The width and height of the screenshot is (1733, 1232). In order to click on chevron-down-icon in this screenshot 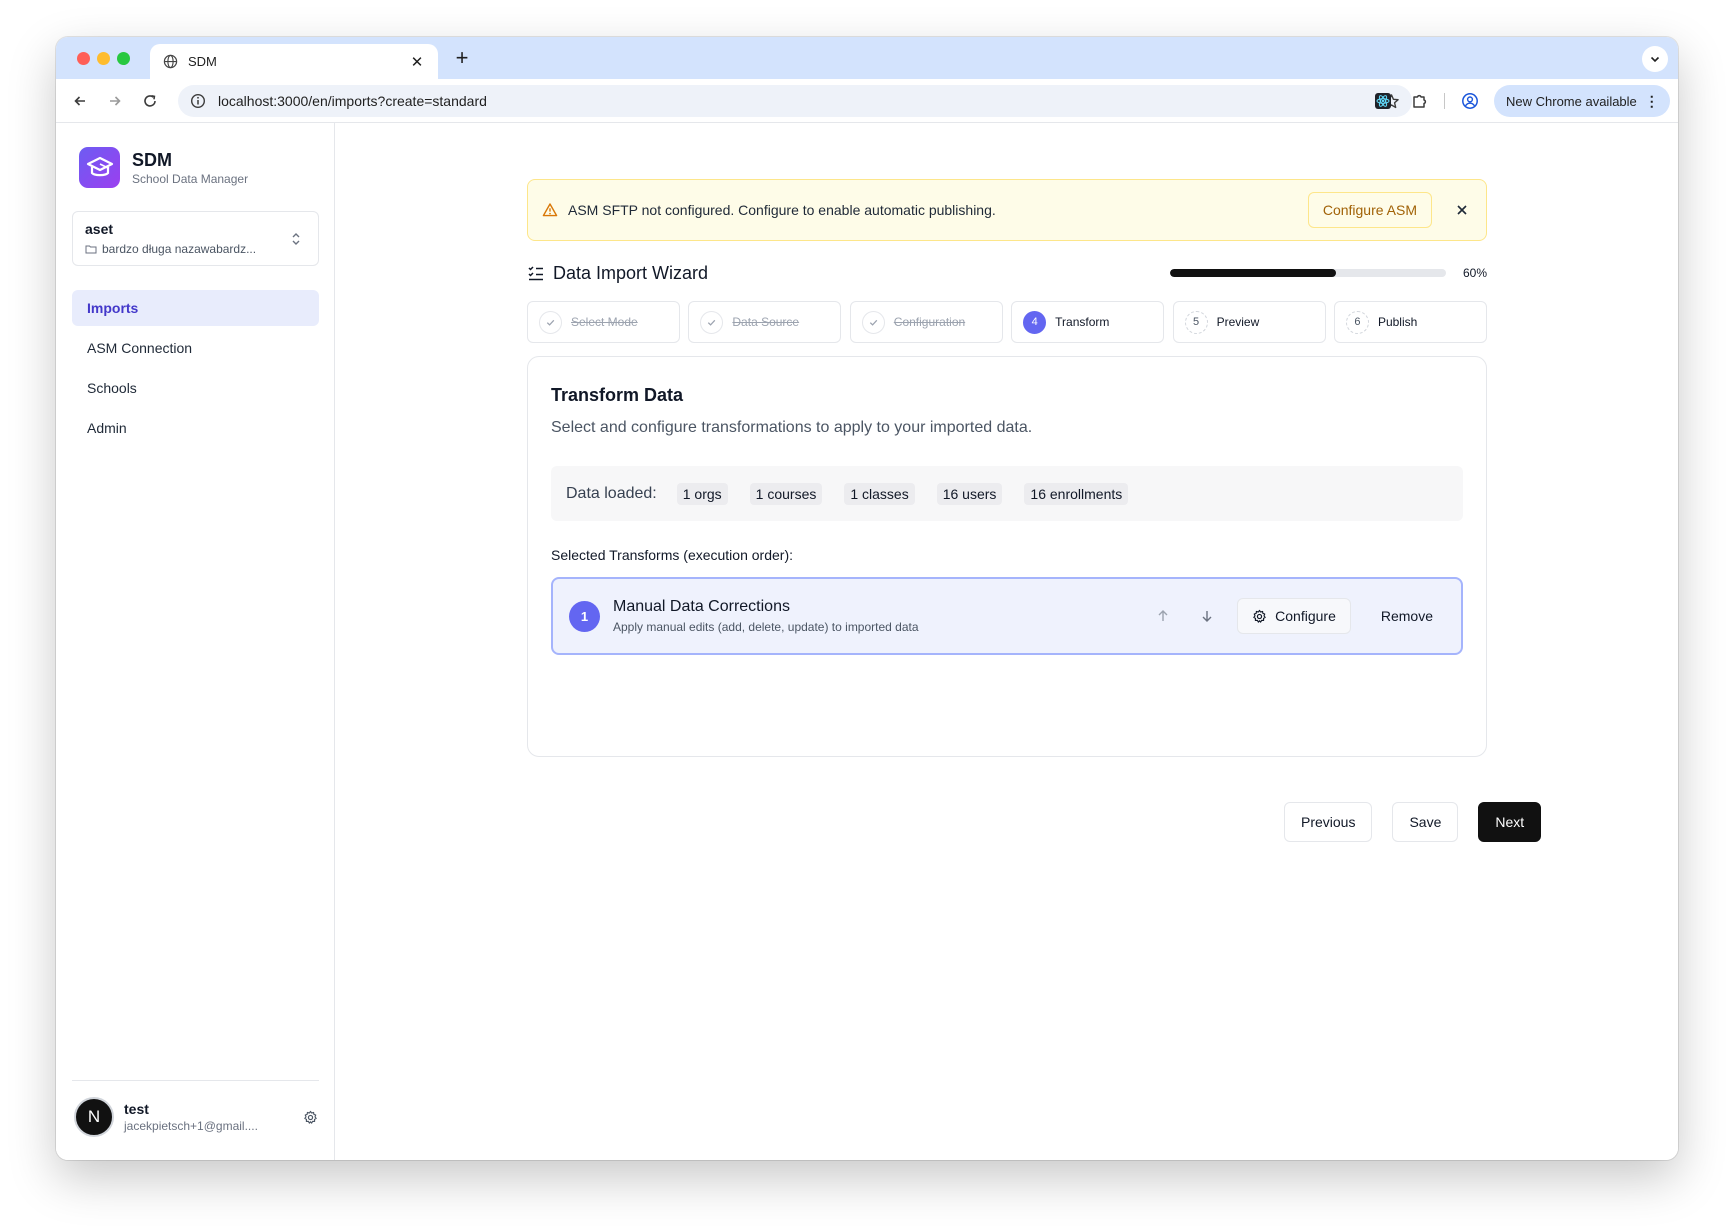, I will do `click(1655, 59)`.